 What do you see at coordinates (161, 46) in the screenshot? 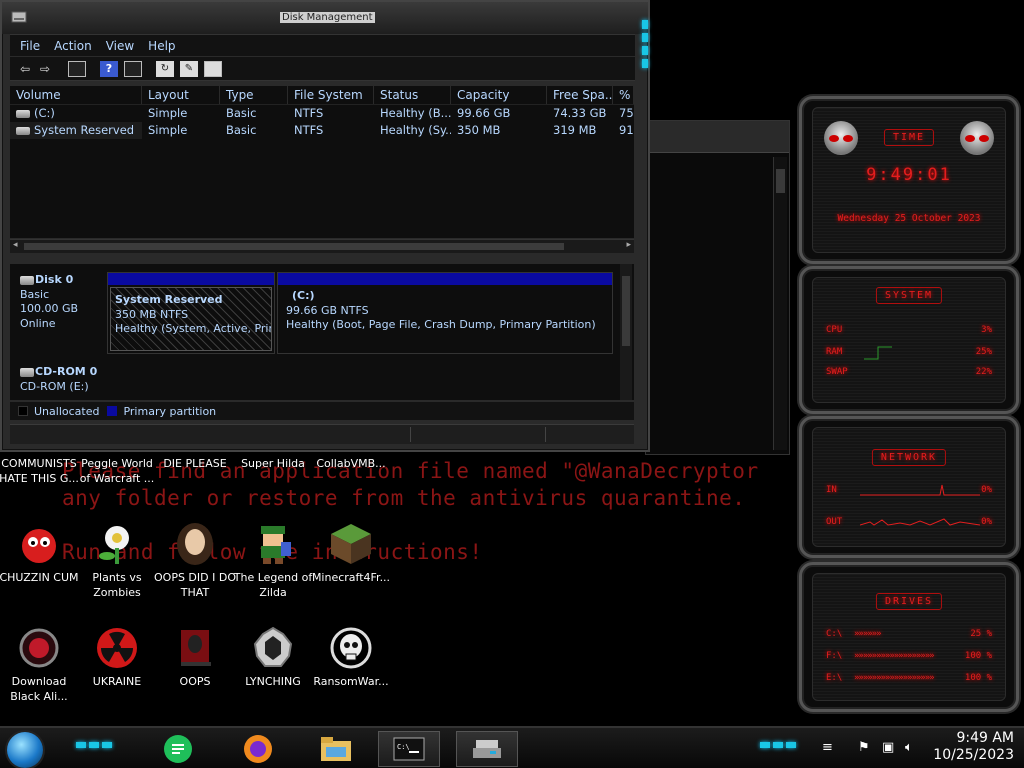
I see `menu-help: Help` at bounding box center [161, 46].